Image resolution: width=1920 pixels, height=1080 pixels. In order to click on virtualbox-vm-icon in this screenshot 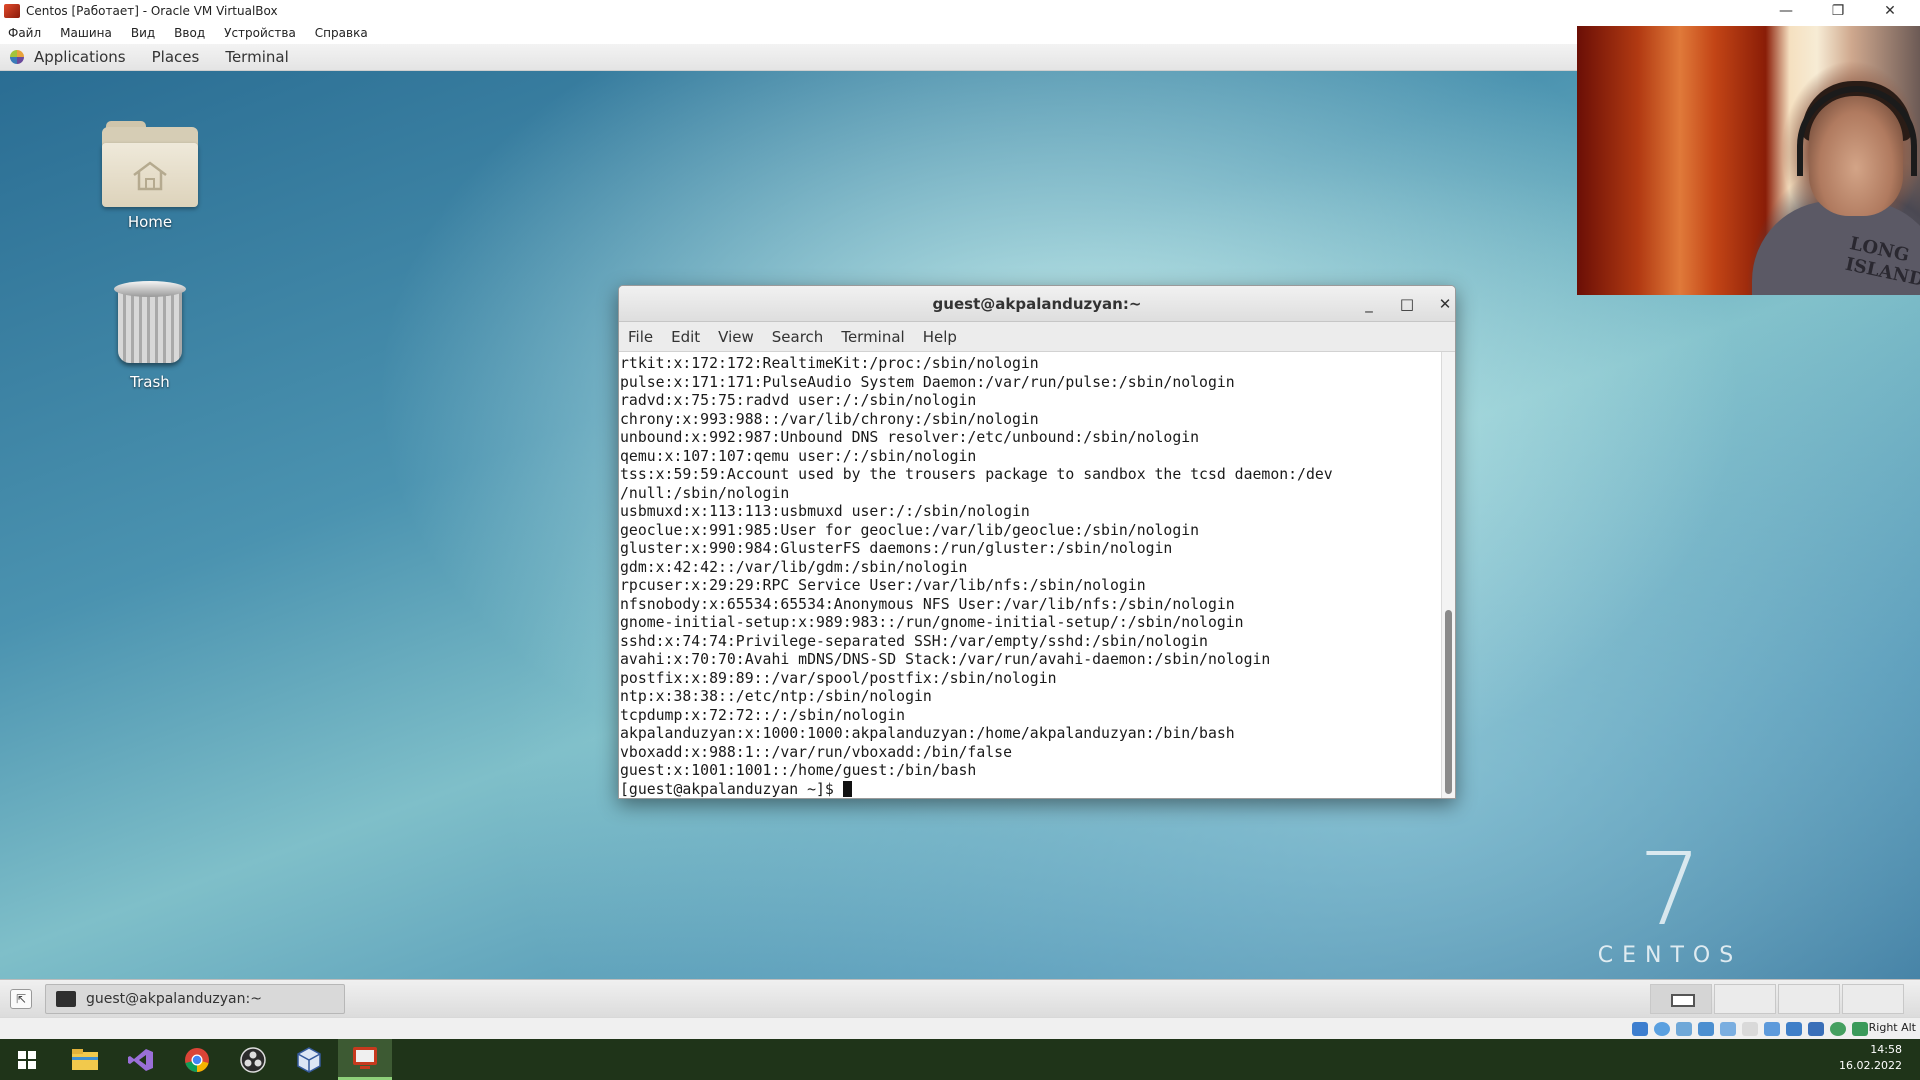, I will do `click(365, 1058)`.